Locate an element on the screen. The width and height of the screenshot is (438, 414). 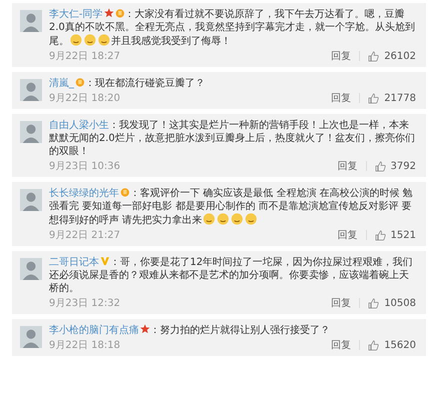
comment-text: 长长绿绿的光年 ：客观评价一下 确实应该是最低 全程尬演 在高校公演的时候 勉强看完 要知道每一部好电影 都是要用心制作的 而不是靠尬演尬宣传尬反对影评 要想得到好的呼声 请先把实力拿出来 is located at coordinates (231, 207).